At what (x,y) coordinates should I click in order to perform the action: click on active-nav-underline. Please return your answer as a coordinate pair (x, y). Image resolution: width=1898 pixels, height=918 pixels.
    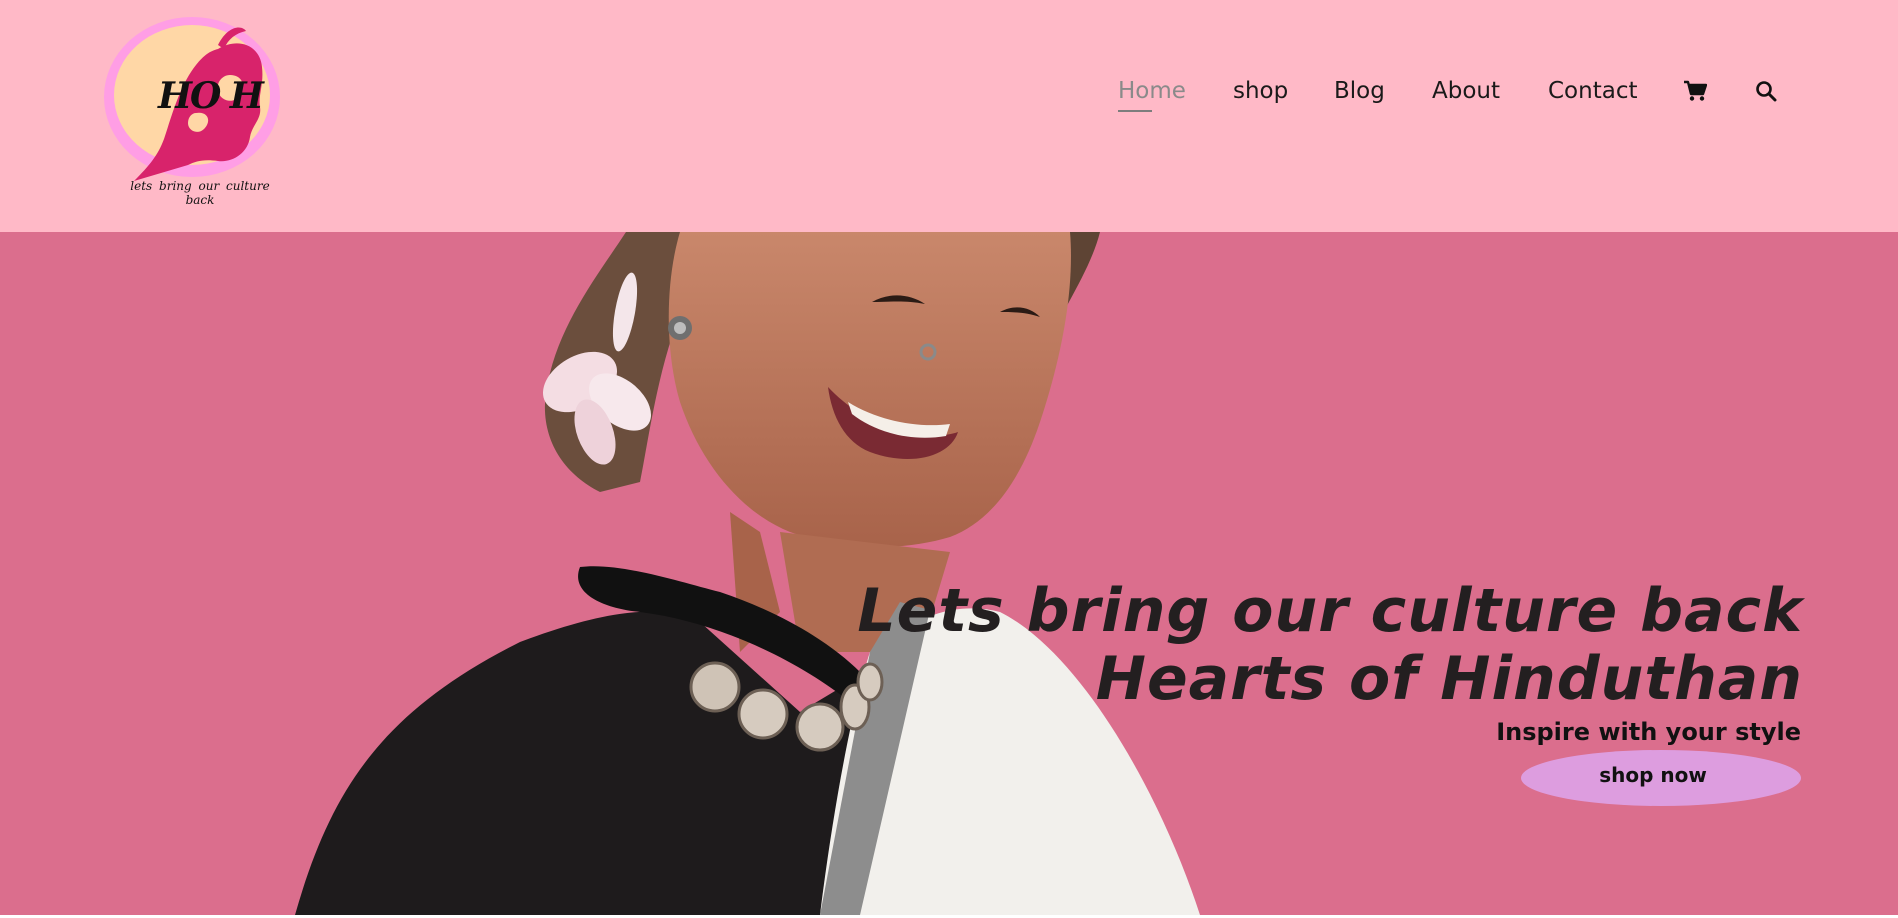
    Looking at the image, I should click on (1135, 111).